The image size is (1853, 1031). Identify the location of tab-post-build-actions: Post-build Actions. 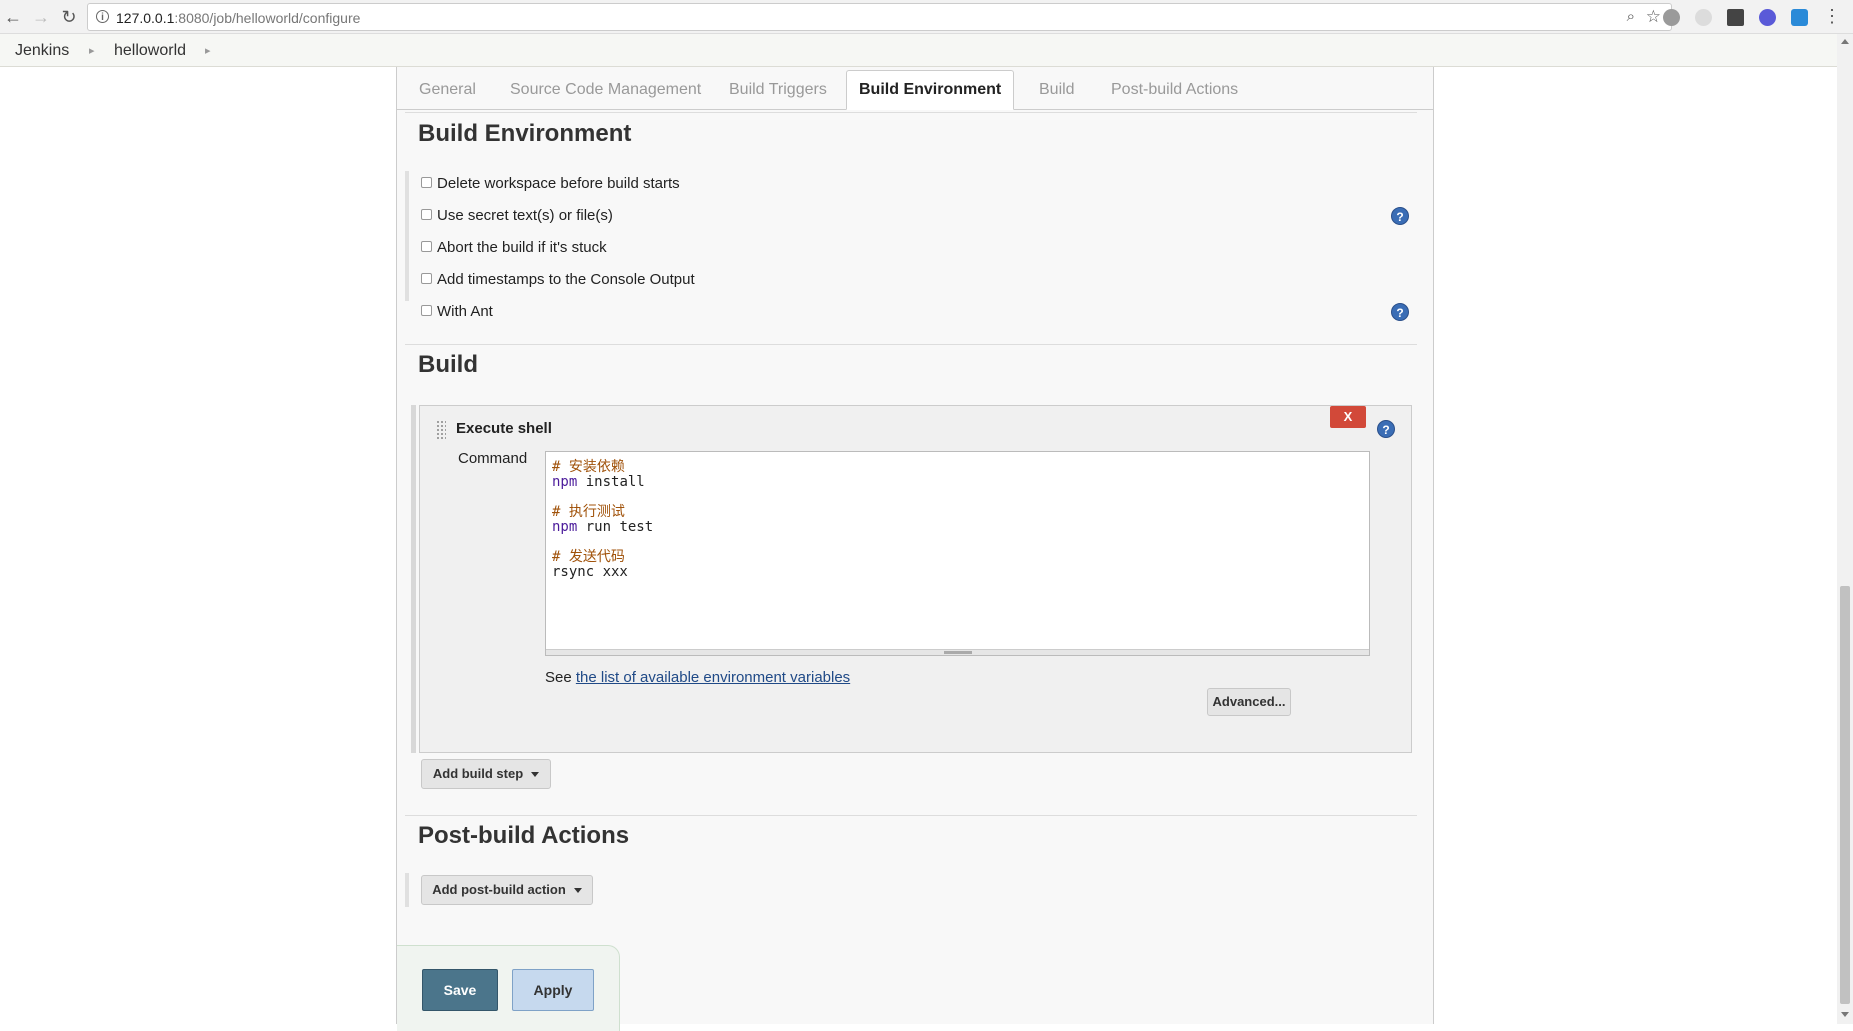
(1174, 89).